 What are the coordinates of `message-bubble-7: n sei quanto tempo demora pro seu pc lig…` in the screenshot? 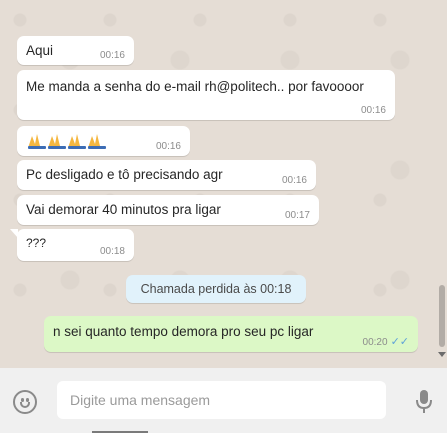 It's located at (231, 334).